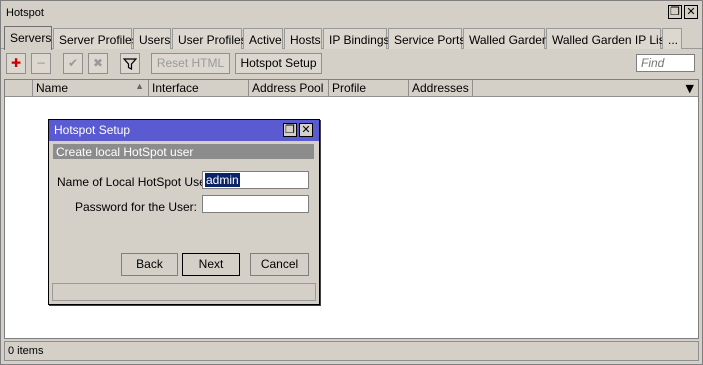 Image resolution: width=703 pixels, height=365 pixels. I want to click on column-header-profile: Profile, so click(369, 88).